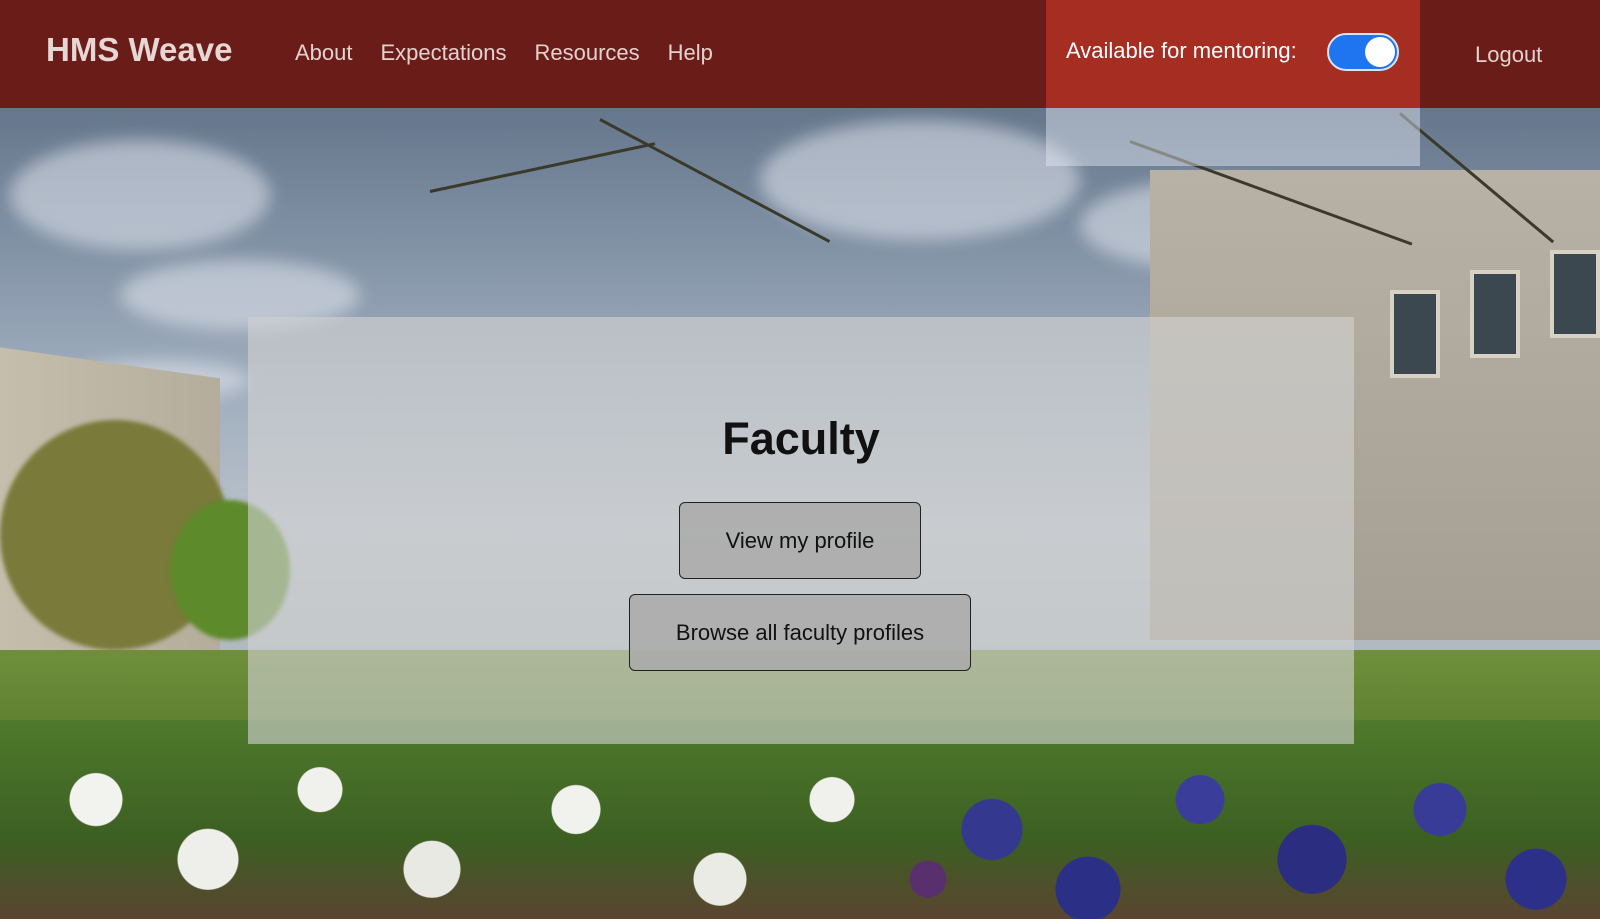 Image resolution: width=1600 pixels, height=919 pixels. What do you see at coordinates (139, 50) in the screenshot?
I see `brand-logo: HMS Weave` at bounding box center [139, 50].